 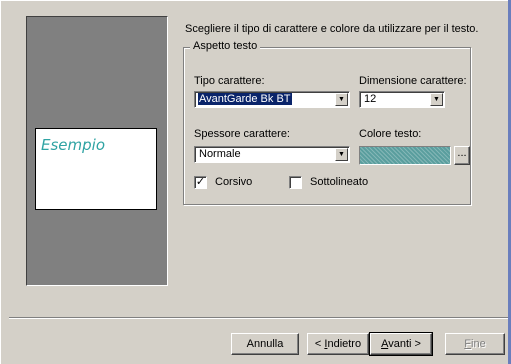 I want to click on next-button-label: Avanti >, so click(x=401, y=344).